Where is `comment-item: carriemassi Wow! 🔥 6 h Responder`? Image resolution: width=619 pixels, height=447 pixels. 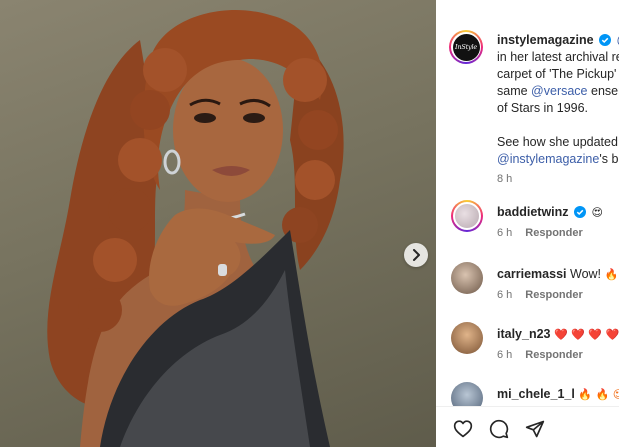 comment-item: carriemassi Wow! 🔥 6 h Responder is located at coordinates (527, 286).